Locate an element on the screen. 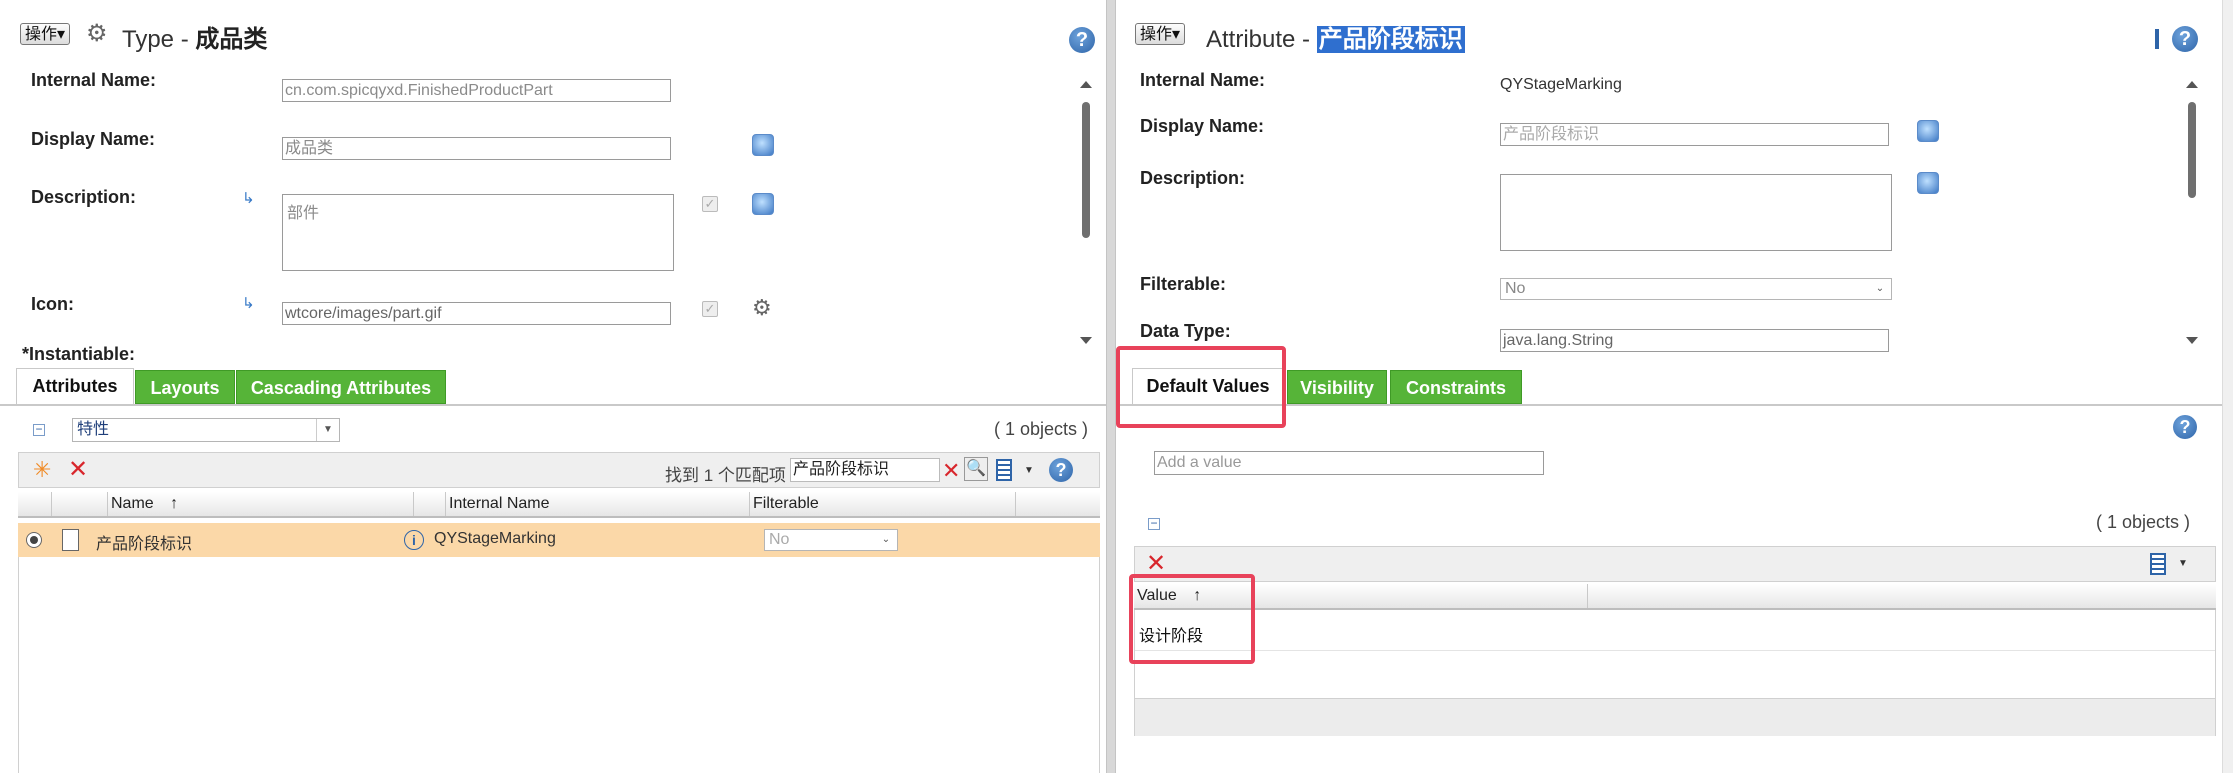  row-internal-name: QYStageMarking is located at coordinates (495, 538).